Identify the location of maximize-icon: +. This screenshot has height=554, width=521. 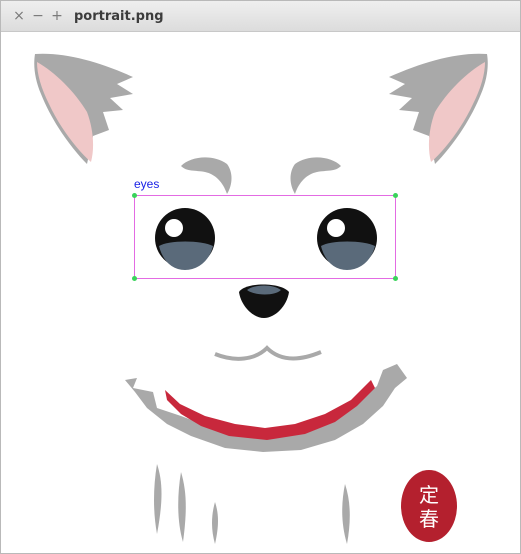
(57, 16).